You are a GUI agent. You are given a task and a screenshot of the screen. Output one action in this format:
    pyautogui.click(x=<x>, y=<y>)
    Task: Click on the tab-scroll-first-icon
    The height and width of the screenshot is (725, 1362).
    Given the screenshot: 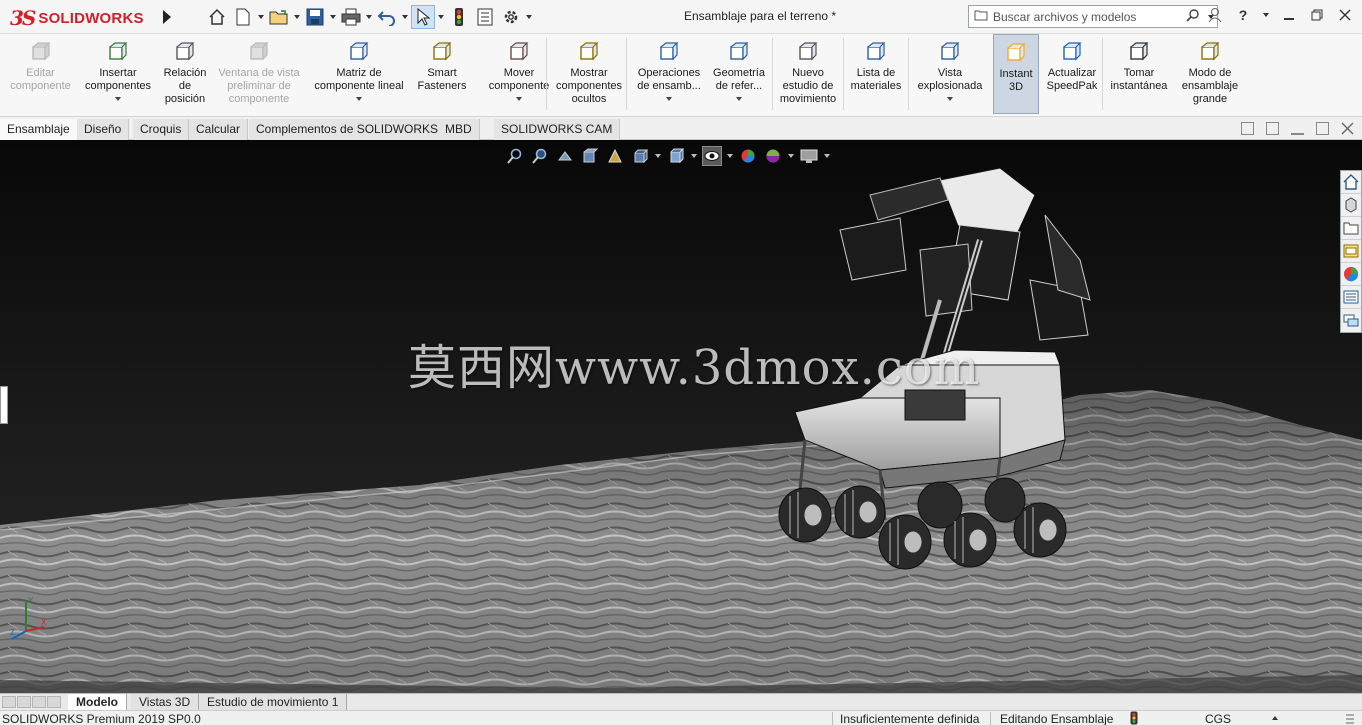 What is the action you would take?
    pyautogui.click(x=9, y=702)
    